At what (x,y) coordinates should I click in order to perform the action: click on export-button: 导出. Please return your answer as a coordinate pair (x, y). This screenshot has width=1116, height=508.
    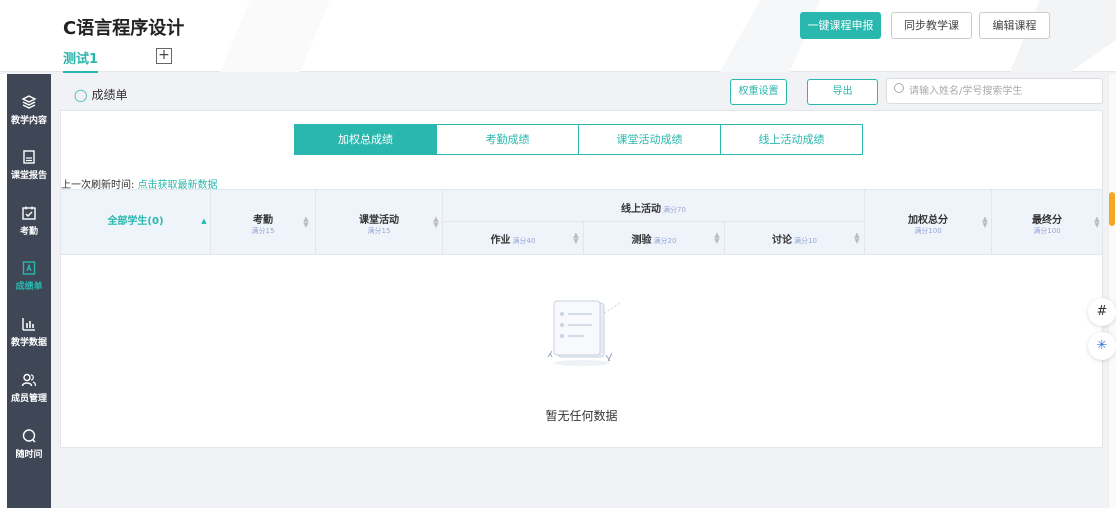
    Looking at the image, I should click on (842, 92).